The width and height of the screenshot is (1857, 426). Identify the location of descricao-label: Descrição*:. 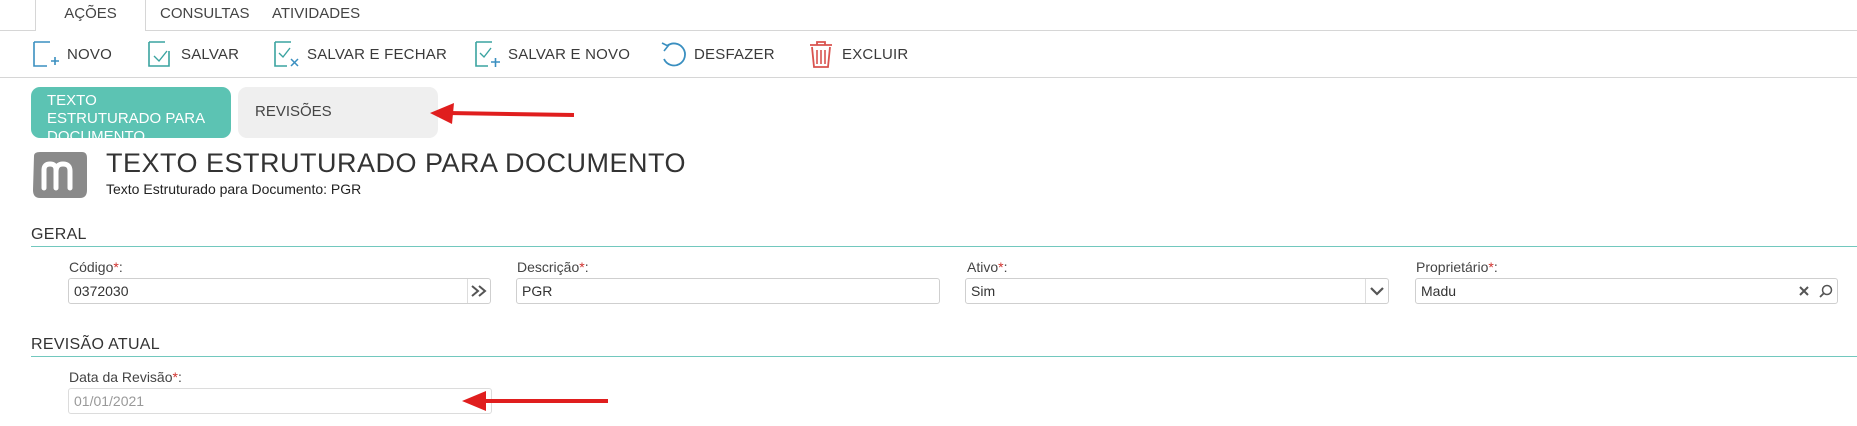
(553, 267).